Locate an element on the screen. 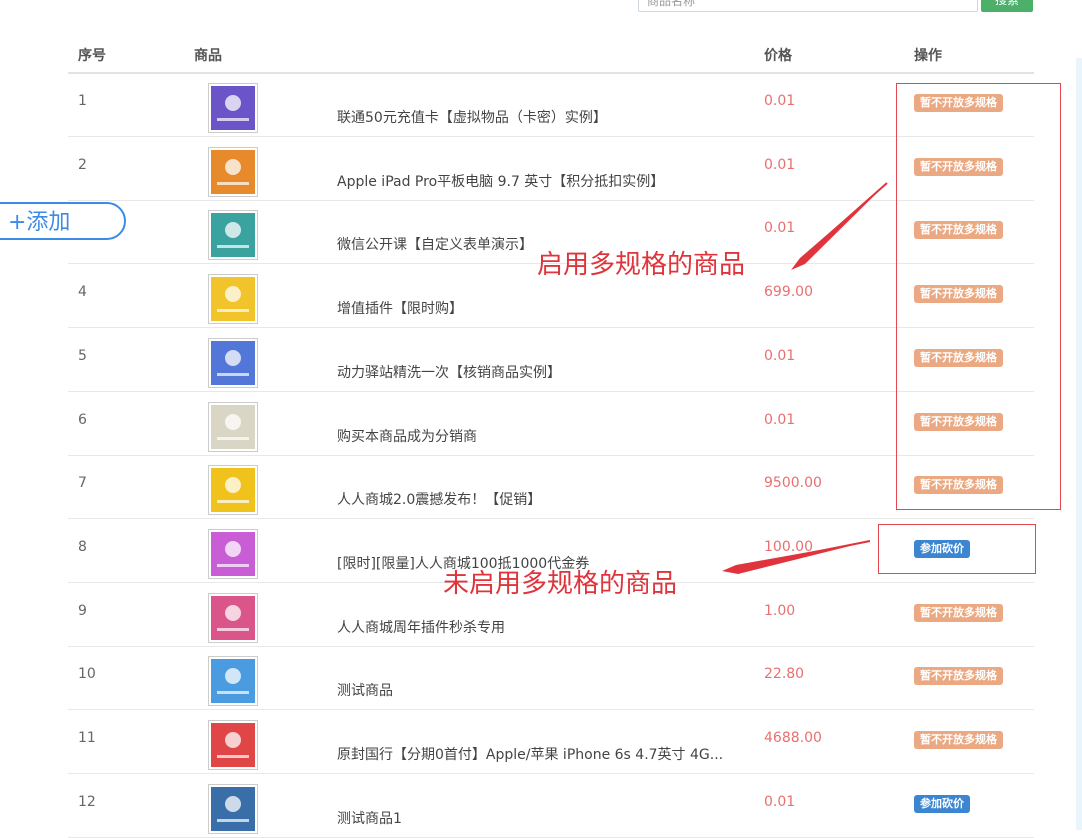 The width and height of the screenshot is (1082, 838). add-button: +添加 is located at coordinates (63, 221).